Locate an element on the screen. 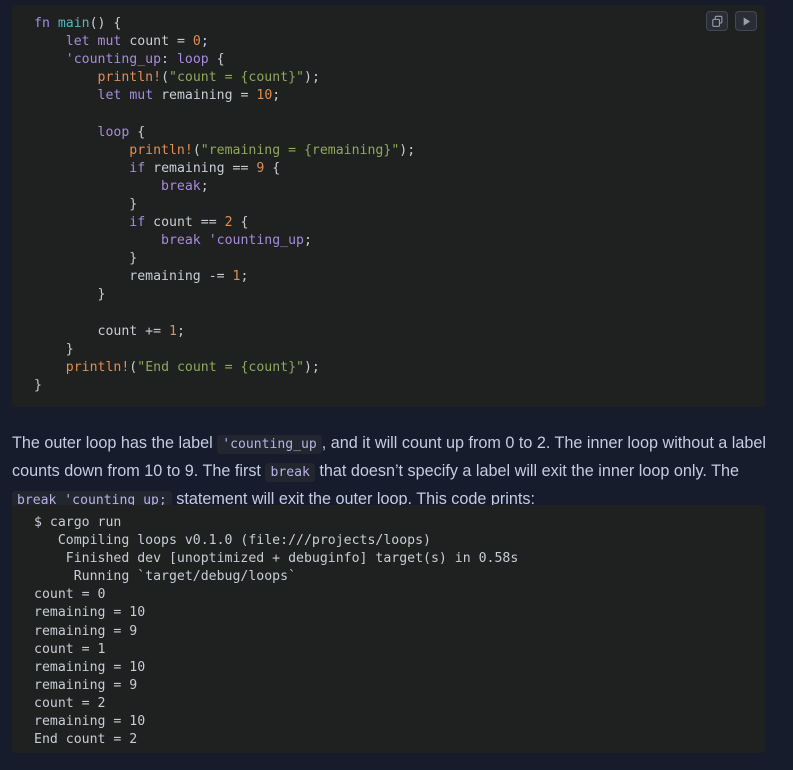  inline-code: 'counting_up is located at coordinates (269, 445).